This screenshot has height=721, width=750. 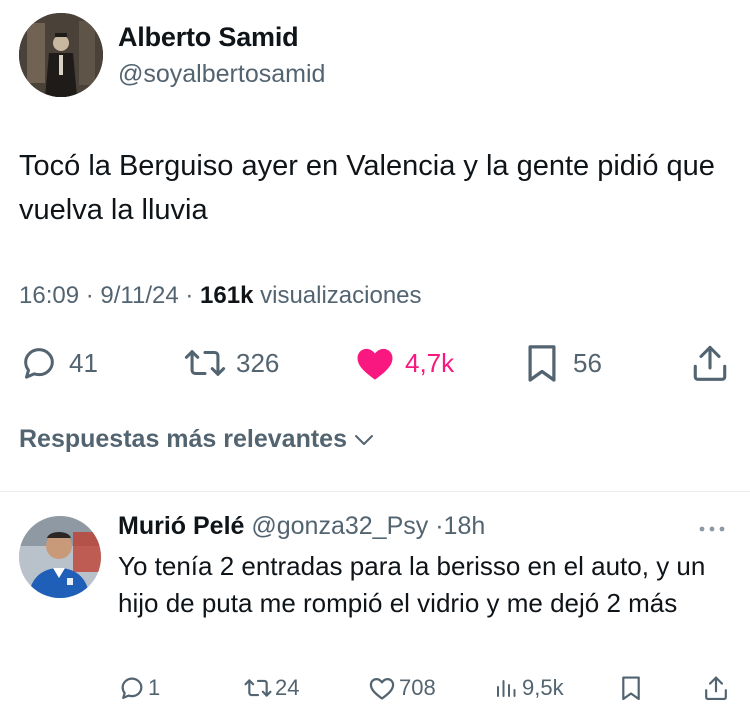 I want to click on retweet-button: 326, so click(x=231, y=363).